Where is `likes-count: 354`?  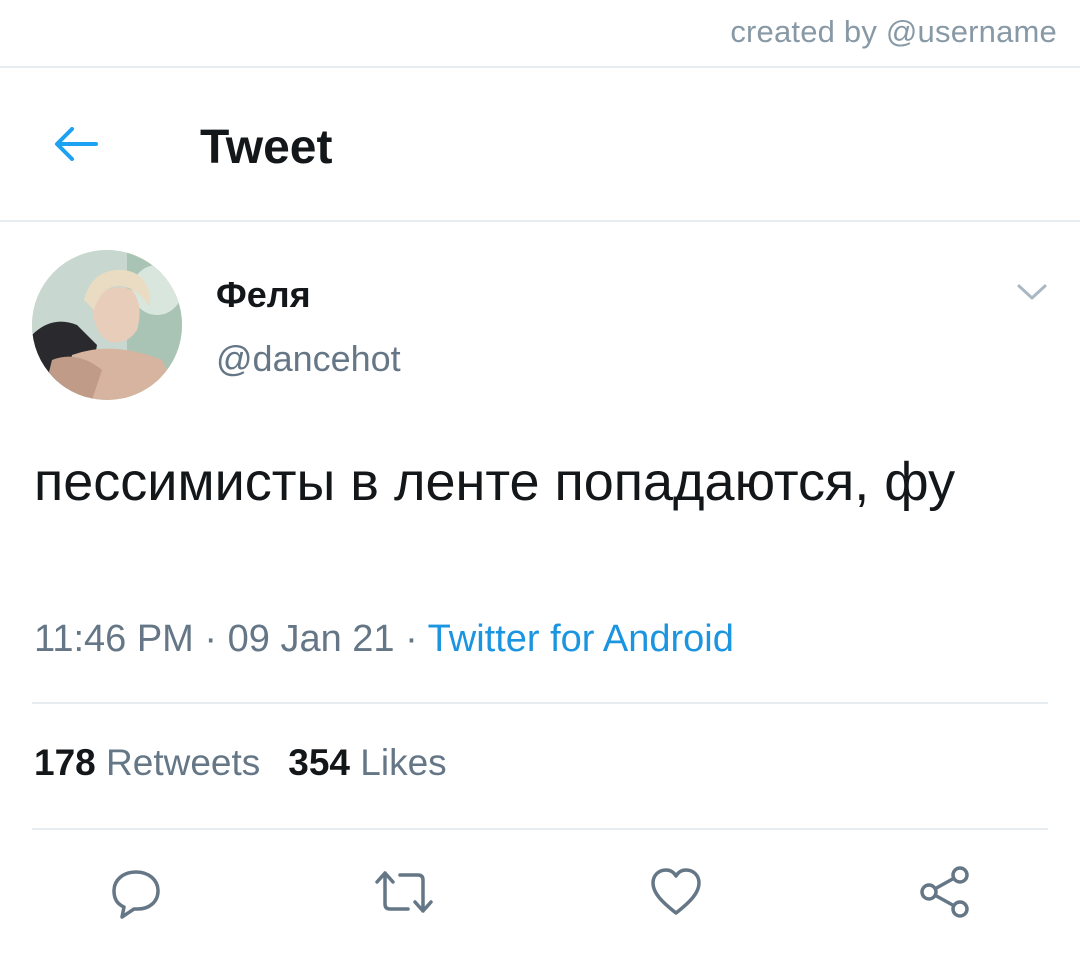 likes-count: 354 is located at coordinates (319, 762).